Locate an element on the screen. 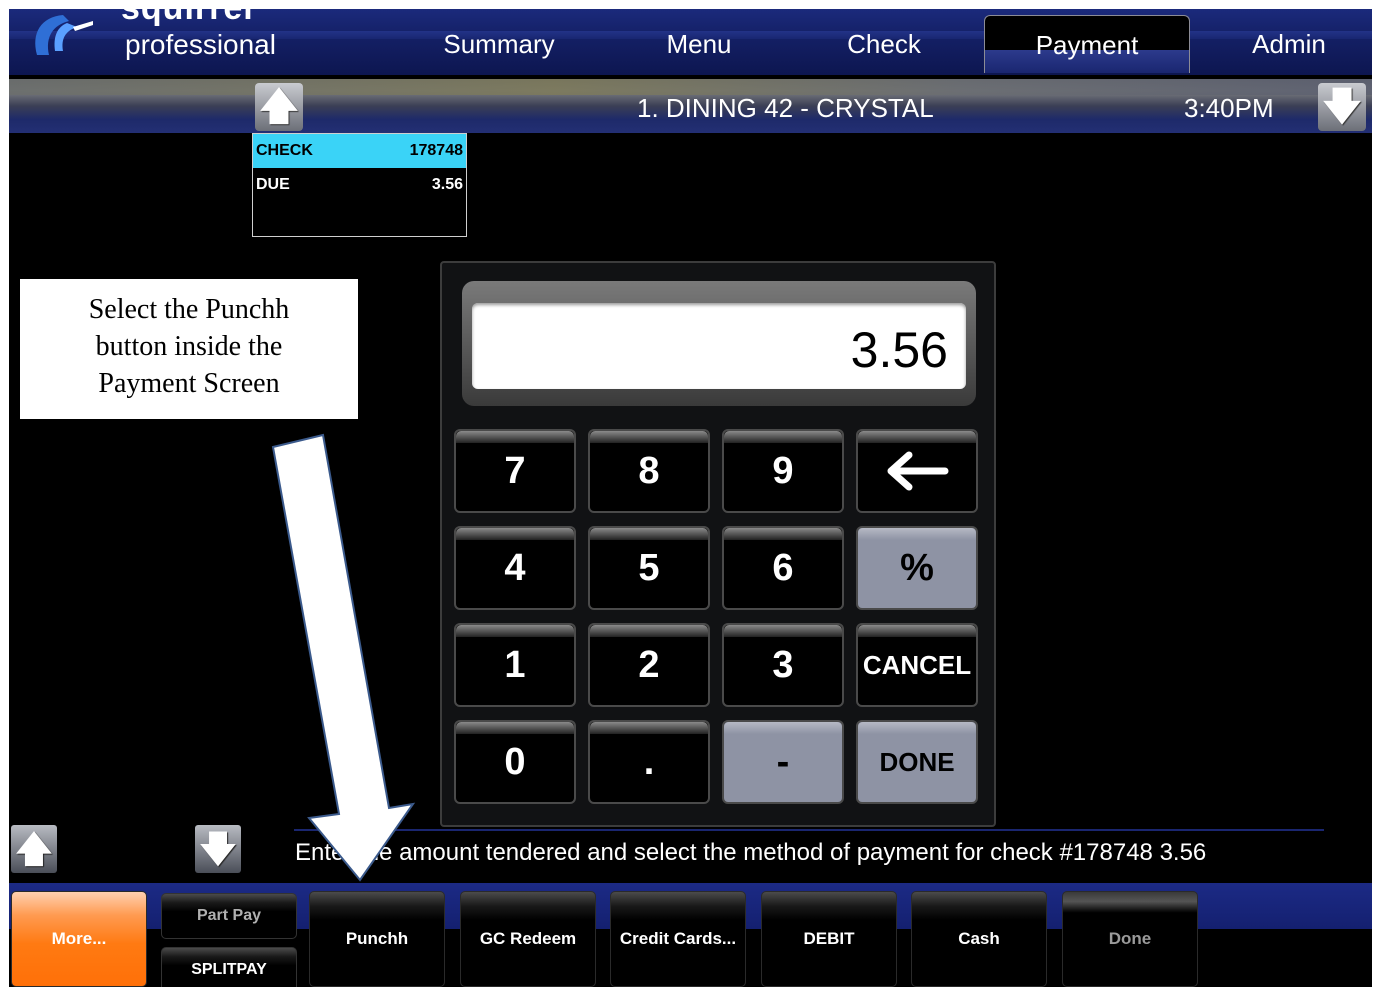 This screenshot has height=987, width=1377. cash-button: Cash is located at coordinates (979, 939).